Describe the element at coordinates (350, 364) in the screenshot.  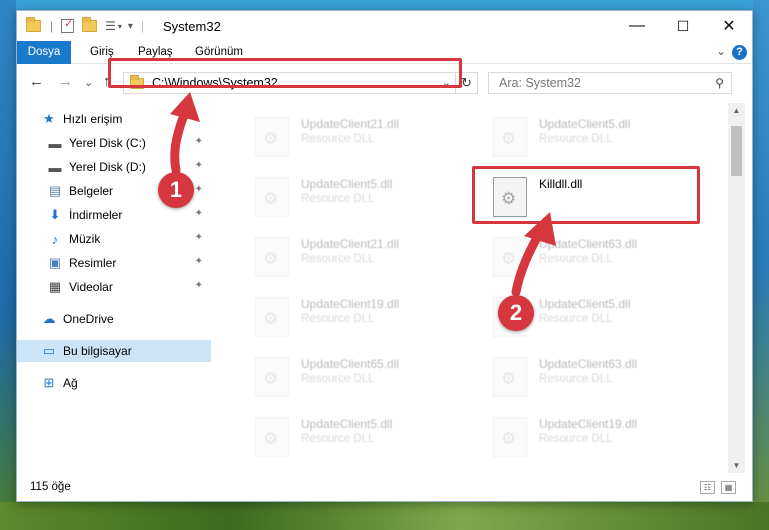
I see `file-name: UpdateClient65.dll` at that location.